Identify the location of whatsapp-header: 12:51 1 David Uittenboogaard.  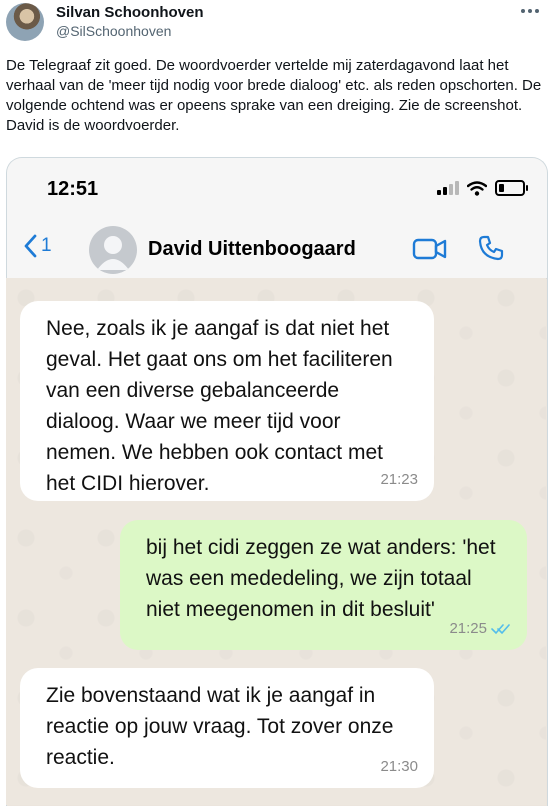
(277, 218).